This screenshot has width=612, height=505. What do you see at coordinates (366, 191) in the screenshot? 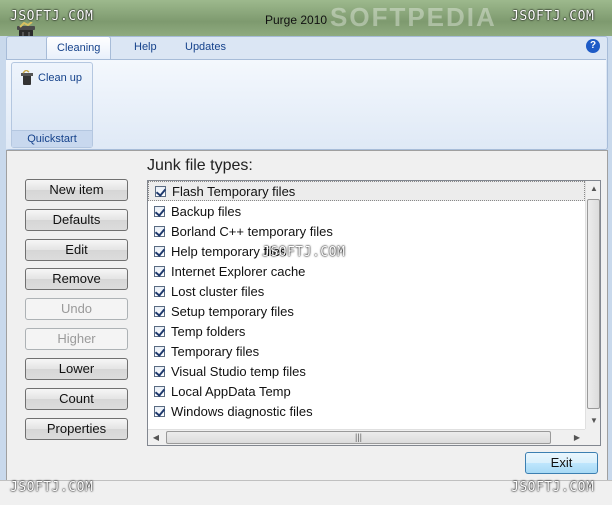
I see `list-item: Flash Temporary files` at bounding box center [366, 191].